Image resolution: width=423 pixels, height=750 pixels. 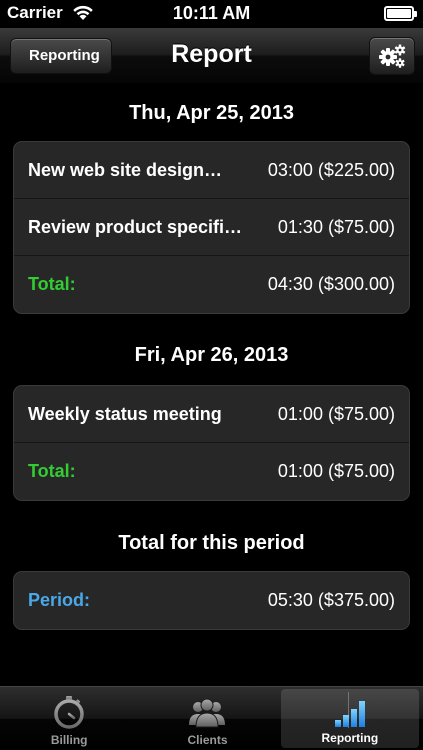 What do you see at coordinates (211, 355) in the screenshot?
I see `date-header: Fri, Apr 26, 2013` at bounding box center [211, 355].